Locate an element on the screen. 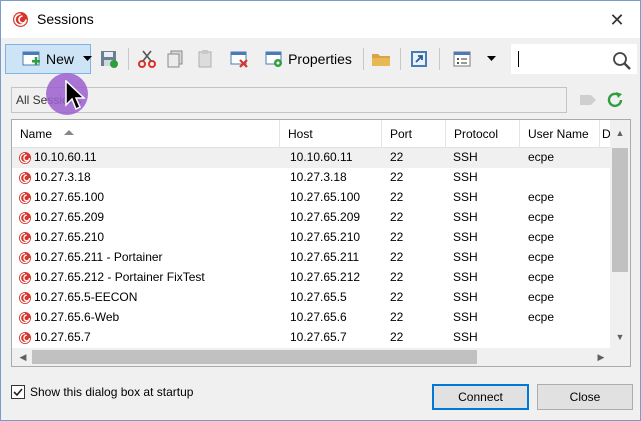 This screenshot has width=641, height=421. shortcut-button is located at coordinates (419, 59).